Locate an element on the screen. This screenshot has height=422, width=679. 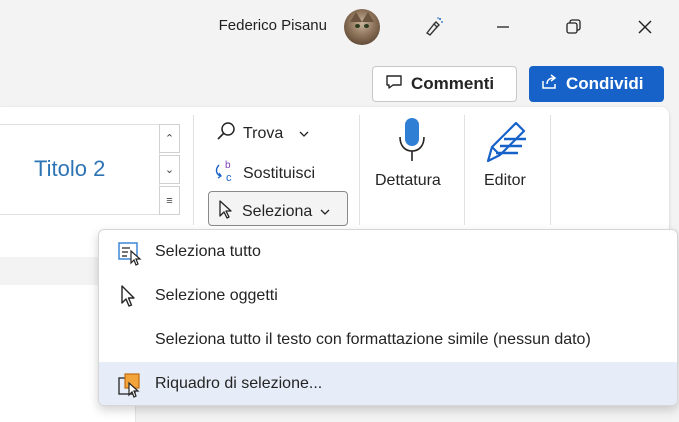
minimize-icon is located at coordinates (503, 27).